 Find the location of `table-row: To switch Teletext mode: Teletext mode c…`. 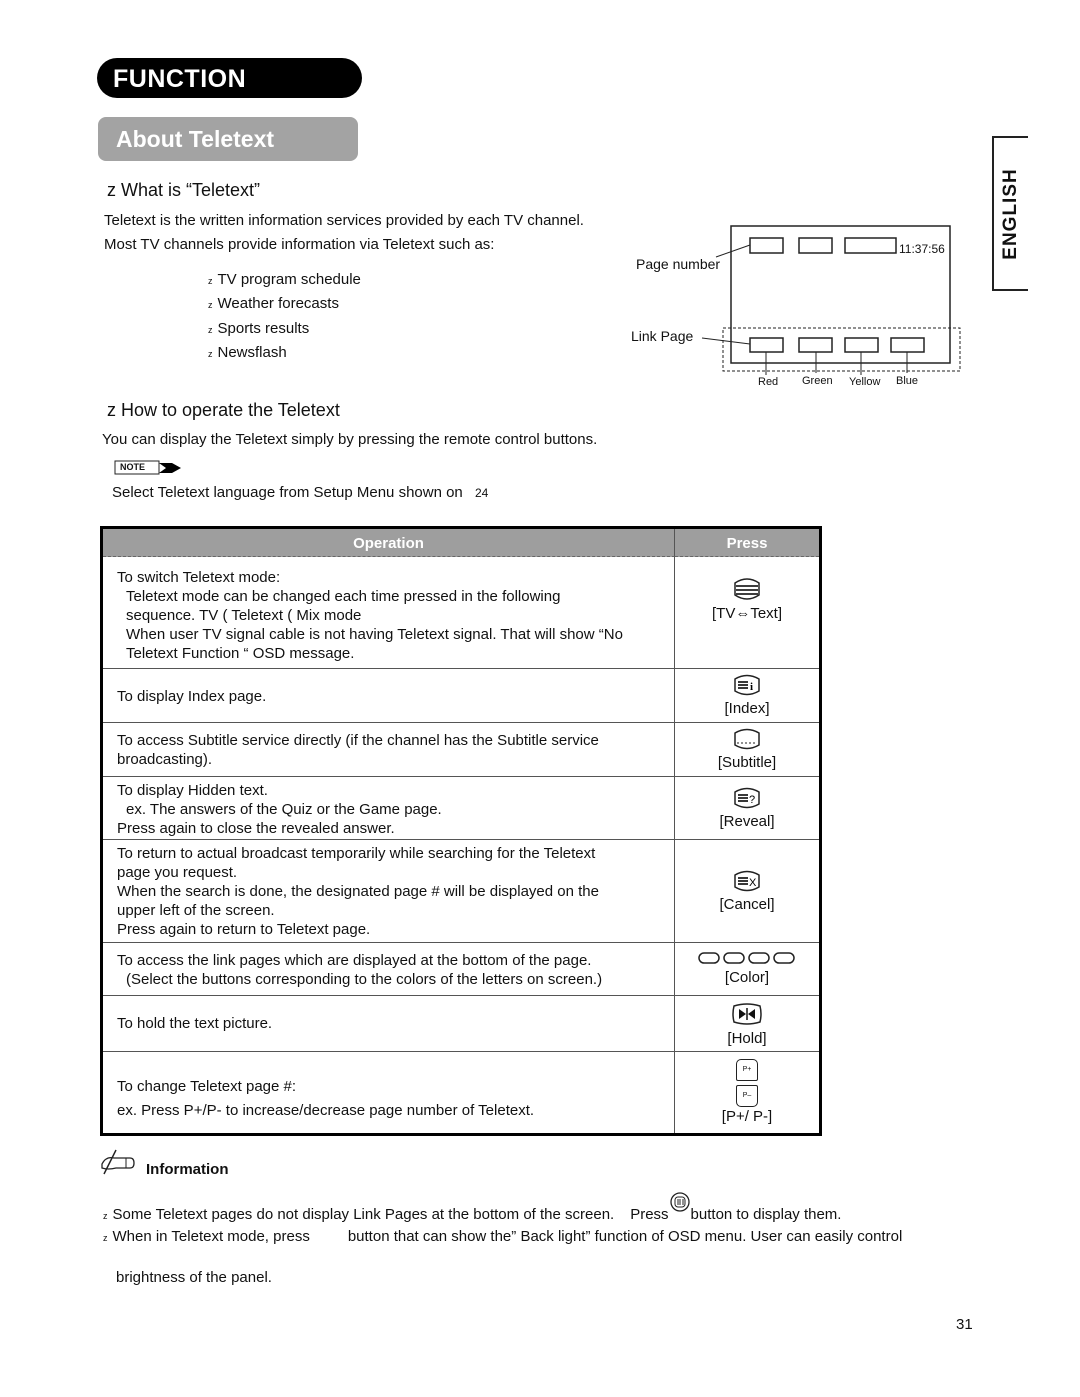

table-row: To switch Teletext mode: Teletext mode c… is located at coordinates (461, 612).